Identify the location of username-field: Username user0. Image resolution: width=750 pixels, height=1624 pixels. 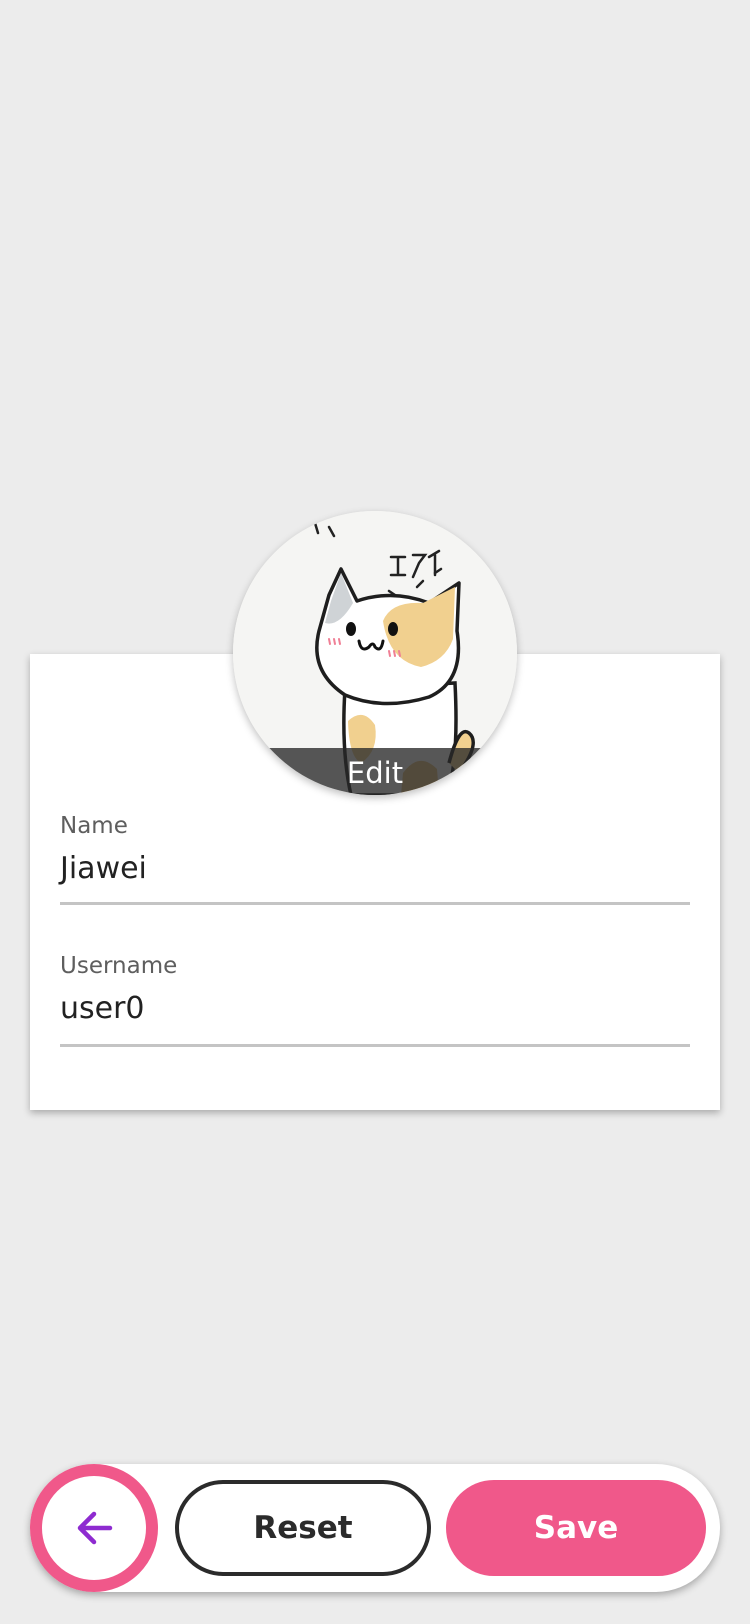
(375, 999).